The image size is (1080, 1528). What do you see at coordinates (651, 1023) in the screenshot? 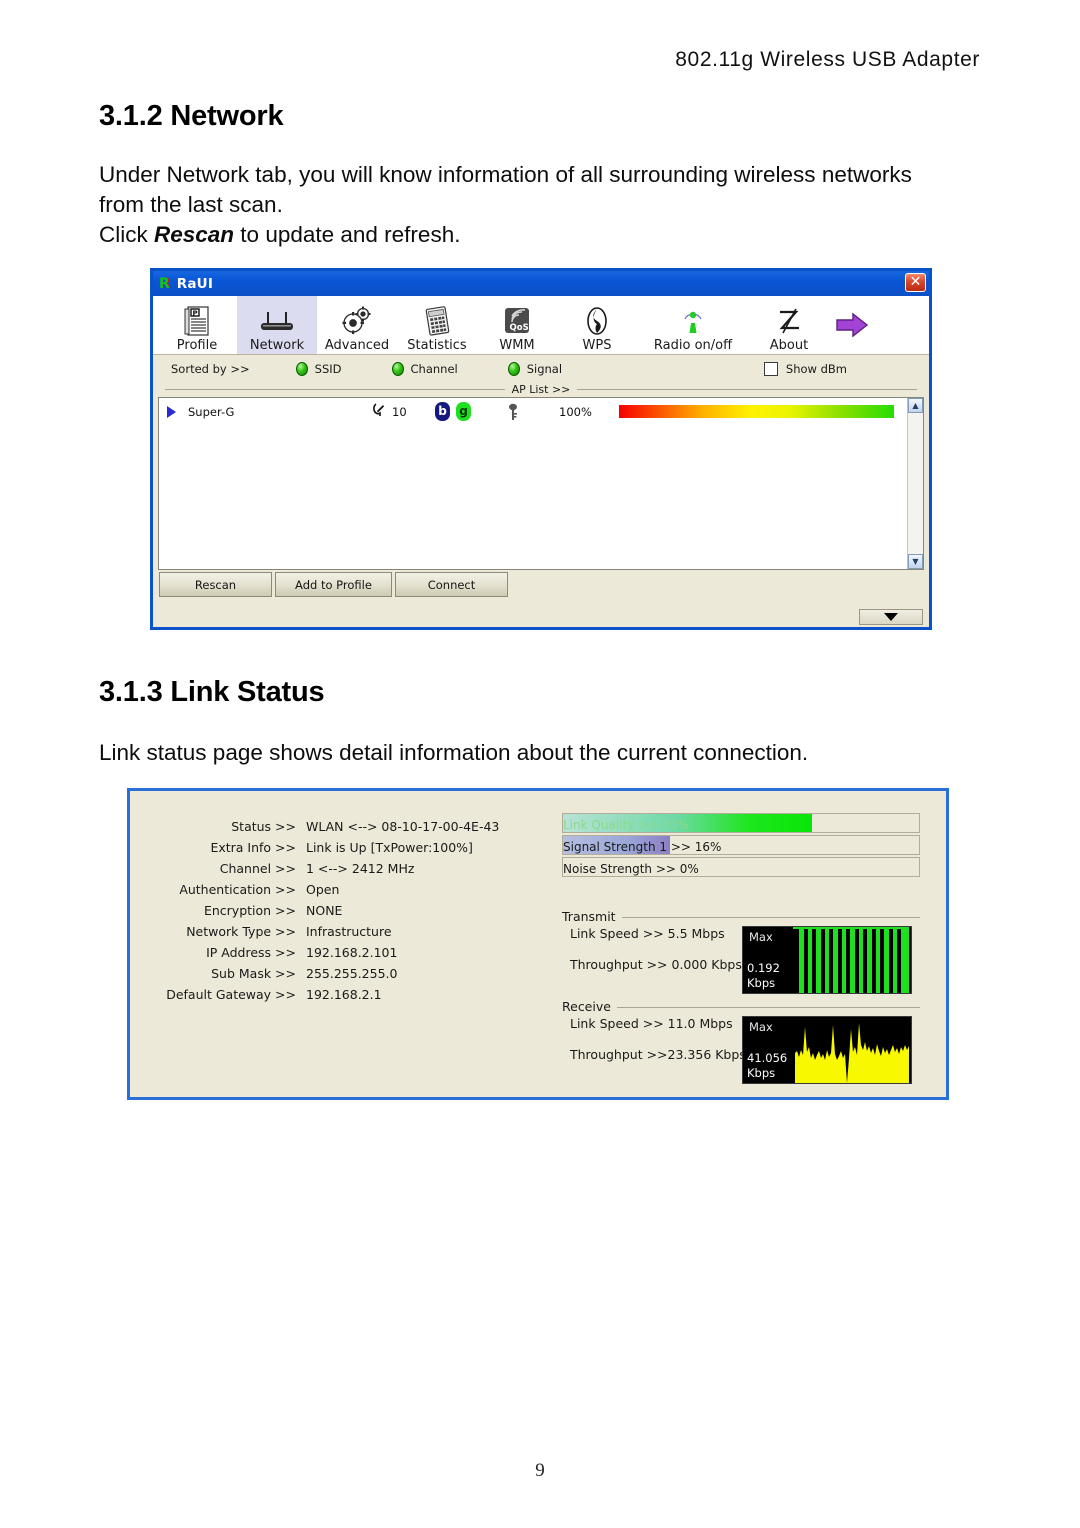
I see `receive-link-speed: Link Speed >> 11.0 Mbps` at bounding box center [651, 1023].